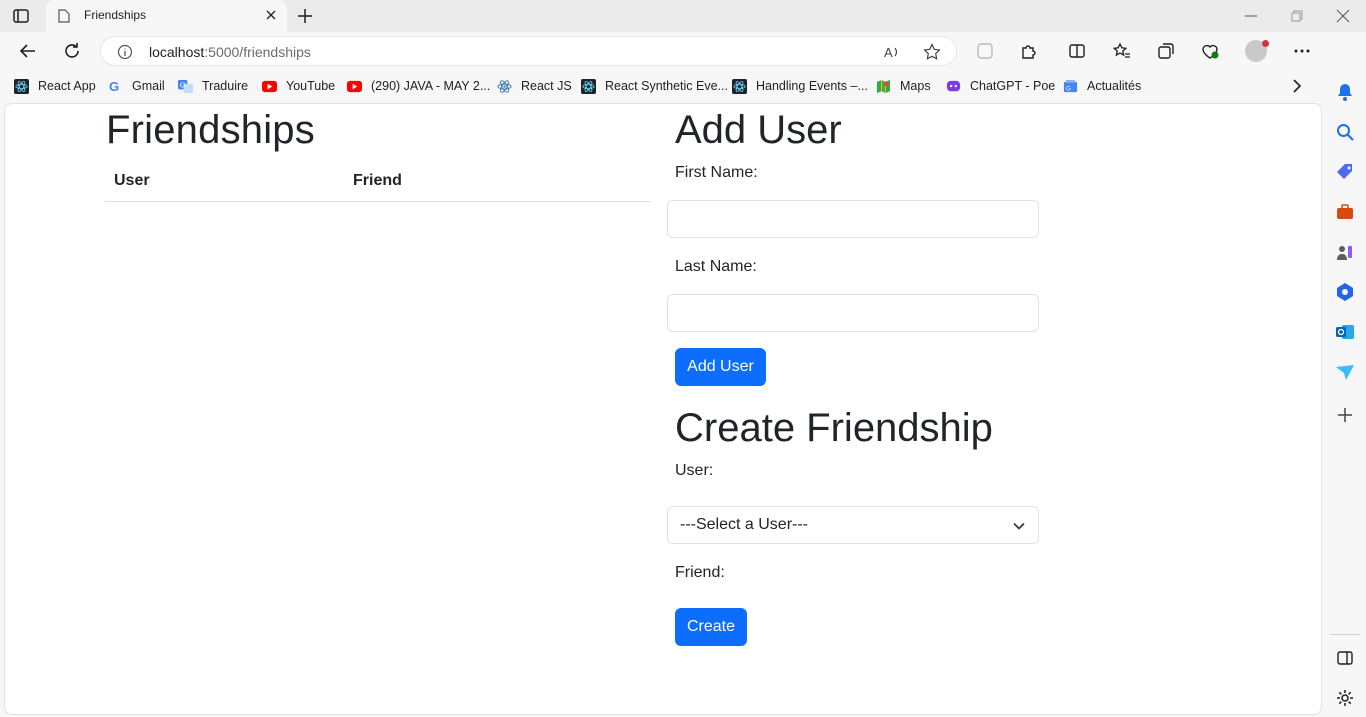 This screenshot has height=717, width=1366. Describe the element at coordinates (716, 266) in the screenshot. I see `last-name-label: Last Name:` at that location.